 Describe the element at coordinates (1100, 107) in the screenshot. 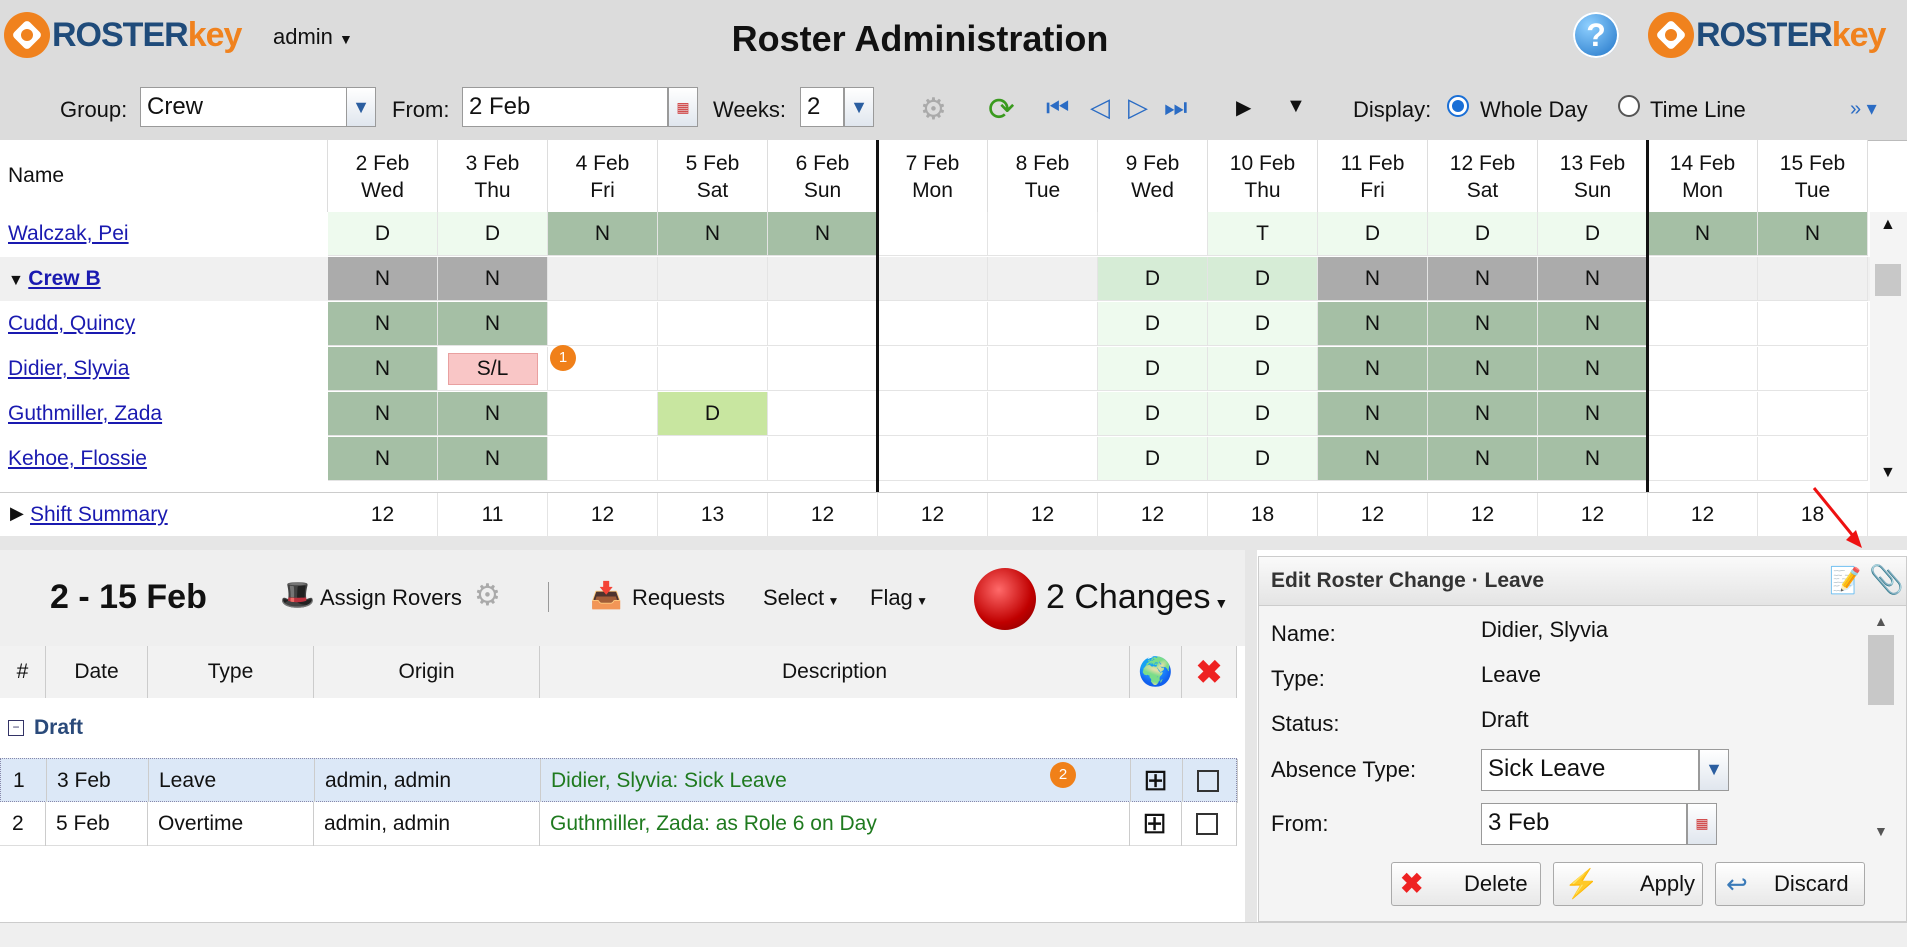

I see `previous-icon: ◁` at that location.